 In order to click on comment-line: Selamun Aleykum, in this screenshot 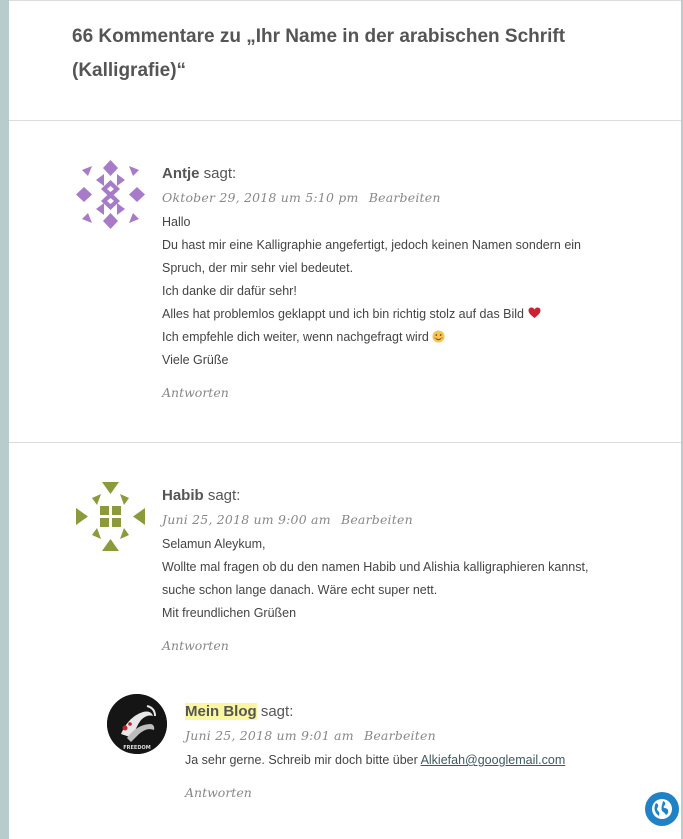, I will do `click(214, 544)`.